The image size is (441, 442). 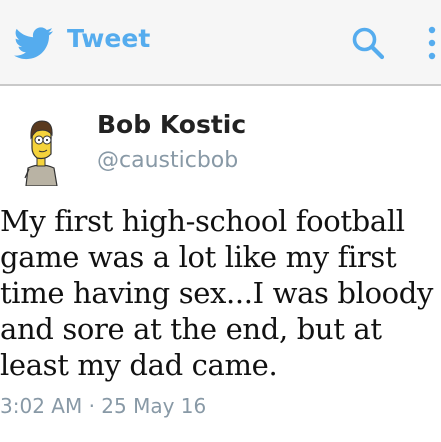 What do you see at coordinates (368, 43) in the screenshot?
I see `search-icon` at bounding box center [368, 43].